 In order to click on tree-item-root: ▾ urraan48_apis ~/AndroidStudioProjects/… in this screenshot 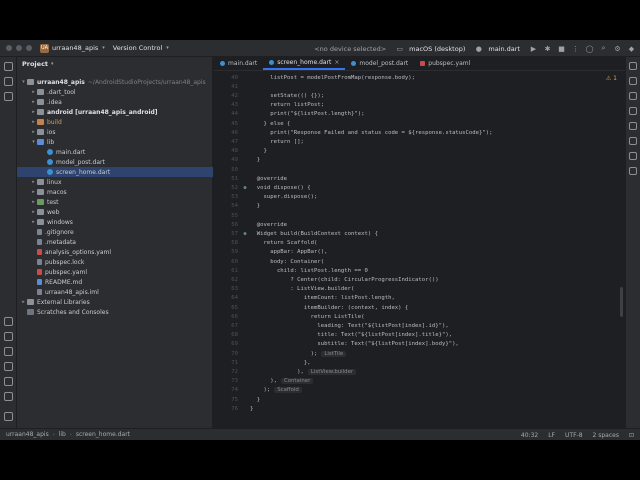, I will do `click(115, 82)`.